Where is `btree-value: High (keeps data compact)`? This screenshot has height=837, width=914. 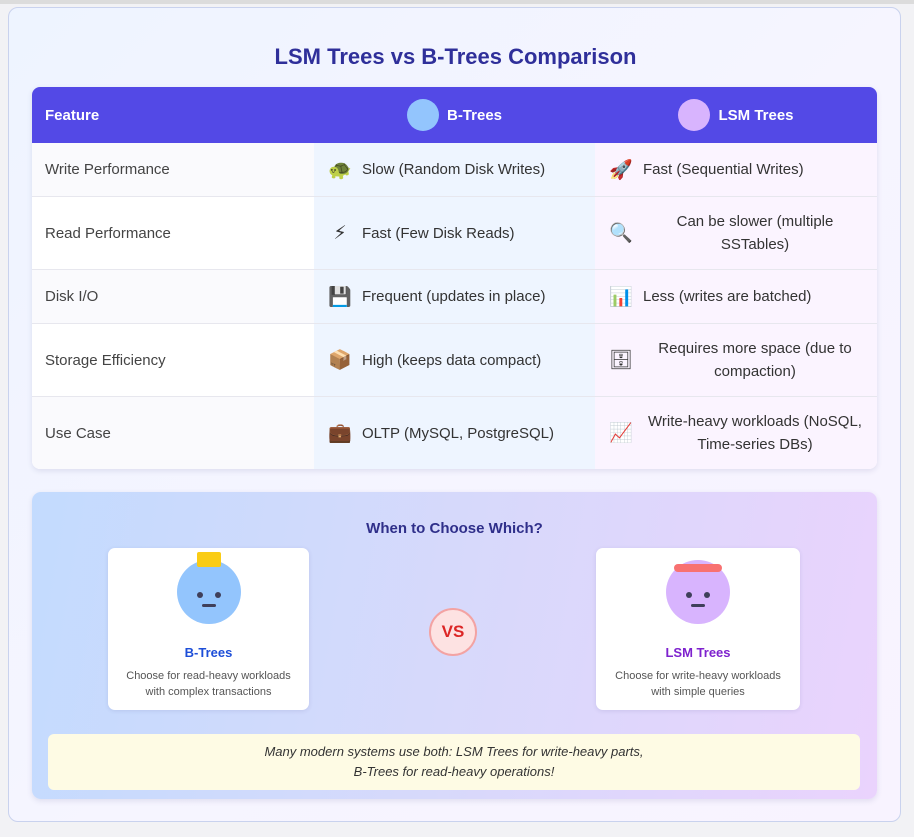 btree-value: High (keeps data compact) is located at coordinates (452, 360).